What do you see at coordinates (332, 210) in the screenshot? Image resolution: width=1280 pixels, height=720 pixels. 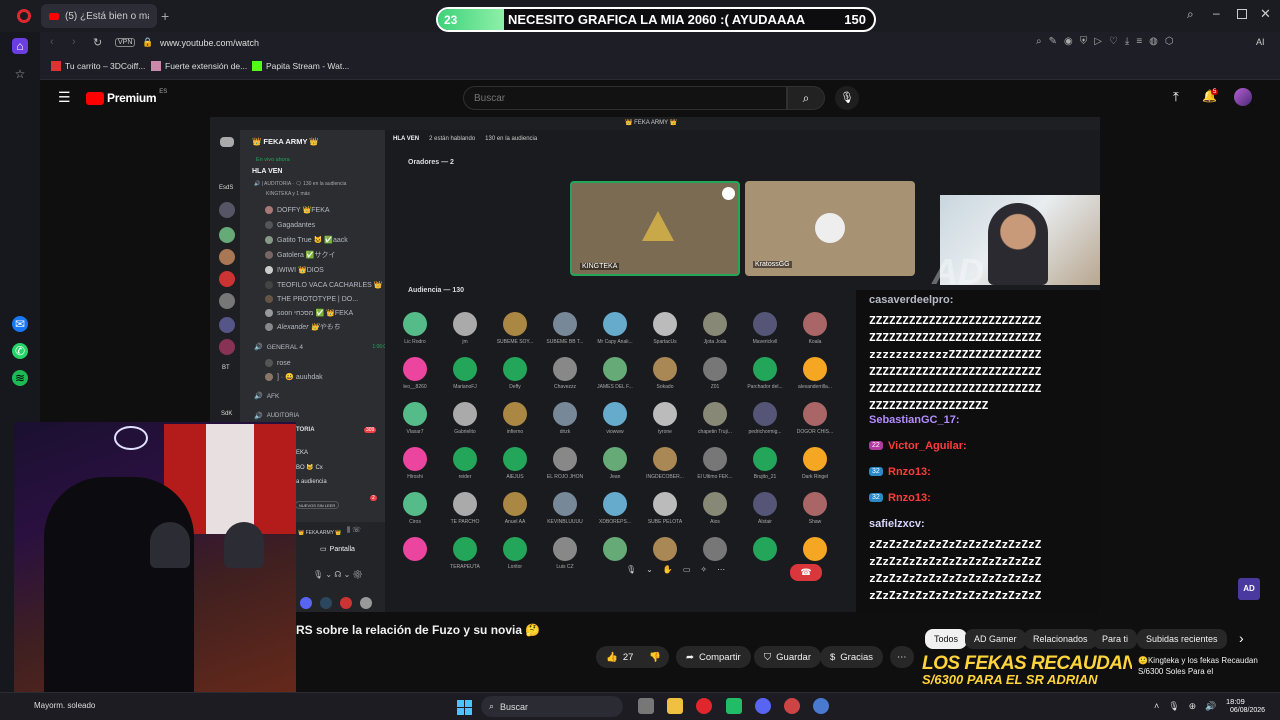 I see `voice-member: DOFFY 👑FEKA` at bounding box center [332, 210].